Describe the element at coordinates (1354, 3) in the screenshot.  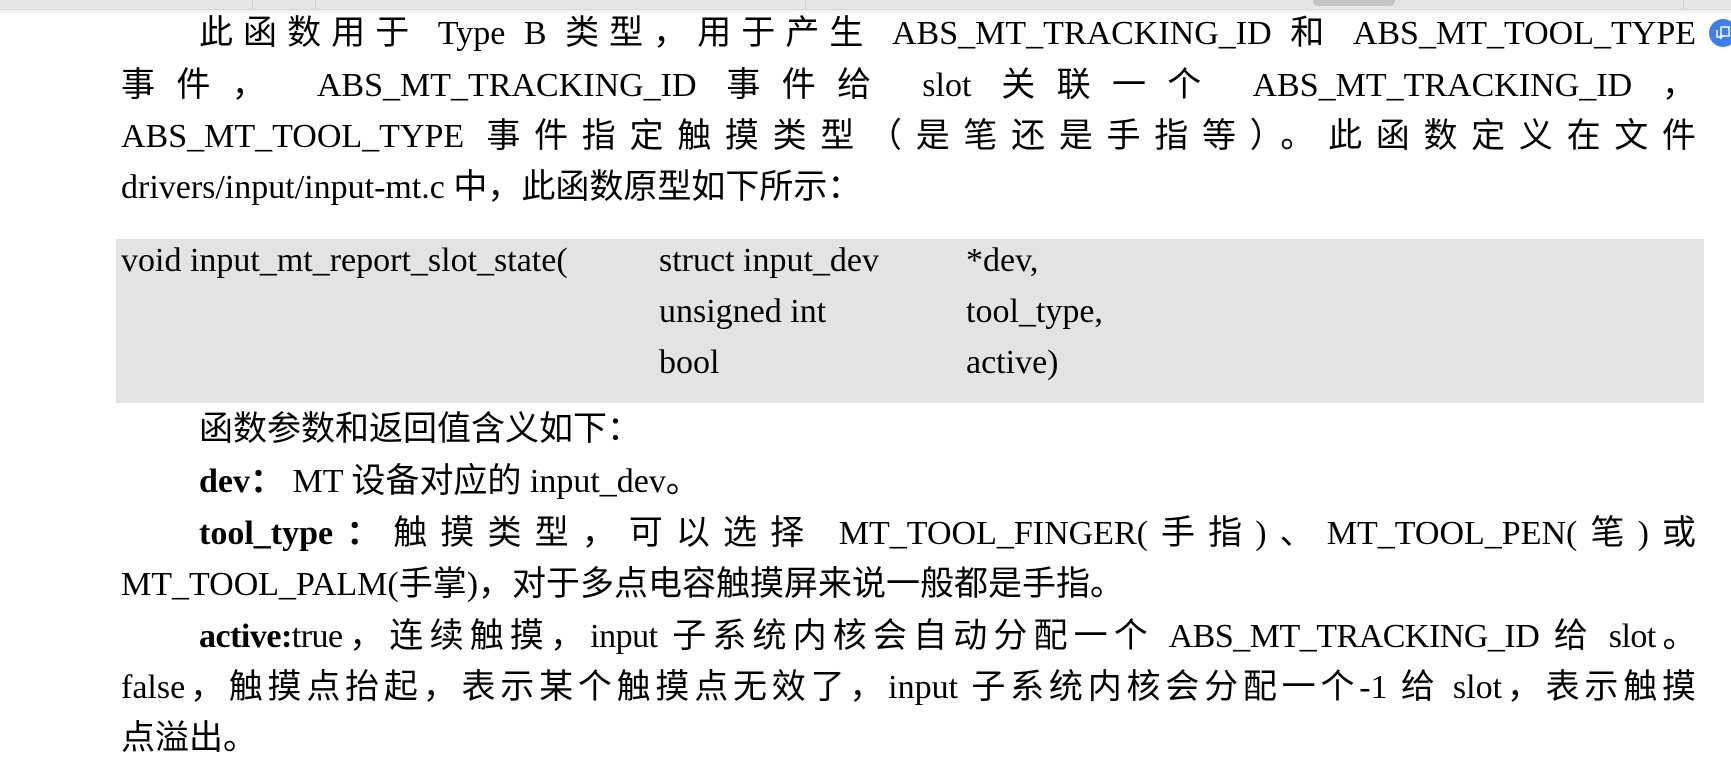
I see `horizontal-scrollbar-thumb` at that location.